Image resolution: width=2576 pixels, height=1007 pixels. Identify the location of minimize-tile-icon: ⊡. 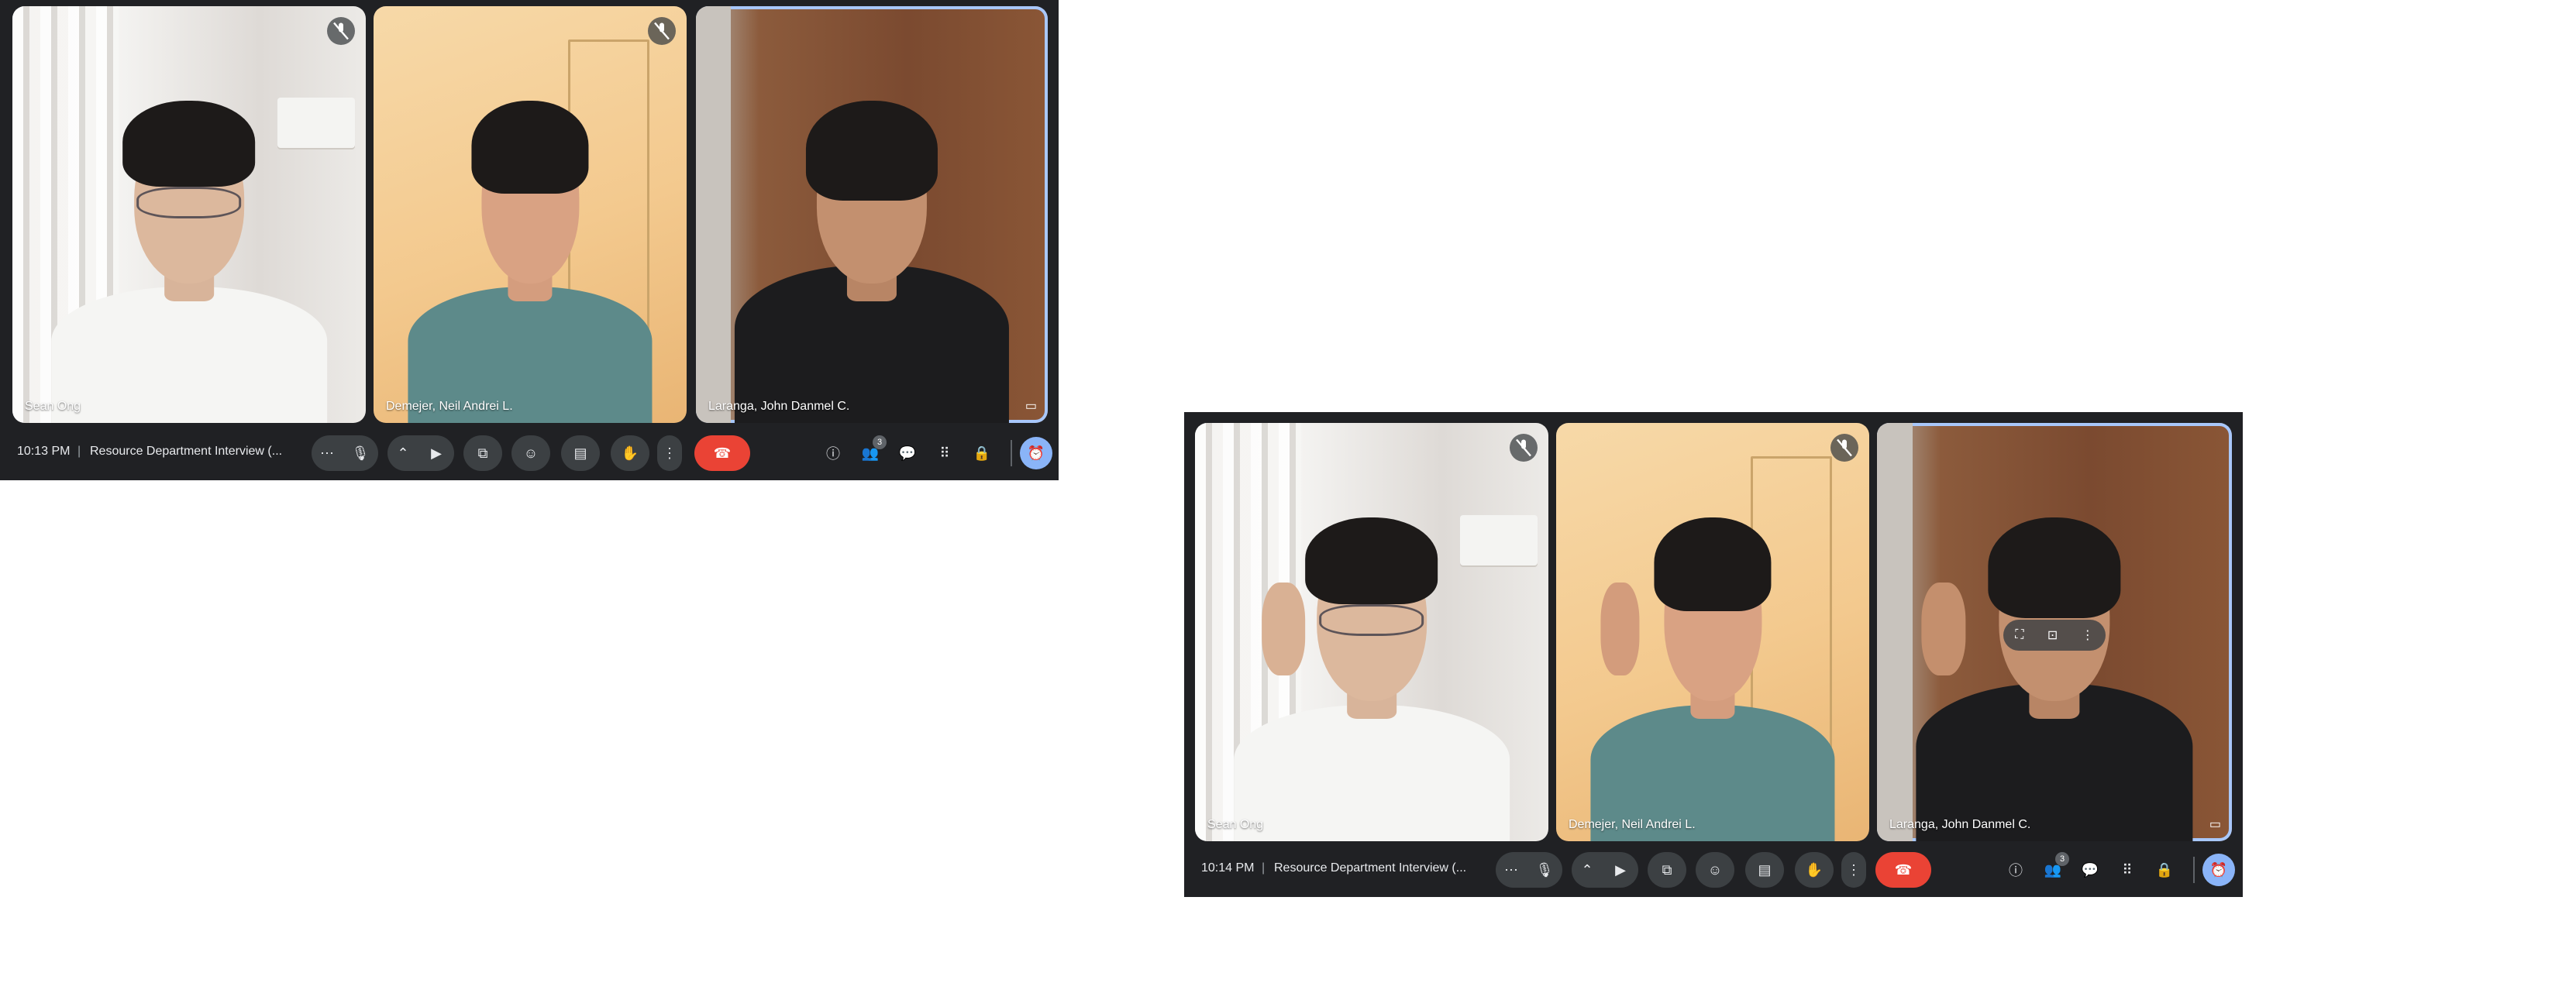
(2052, 635).